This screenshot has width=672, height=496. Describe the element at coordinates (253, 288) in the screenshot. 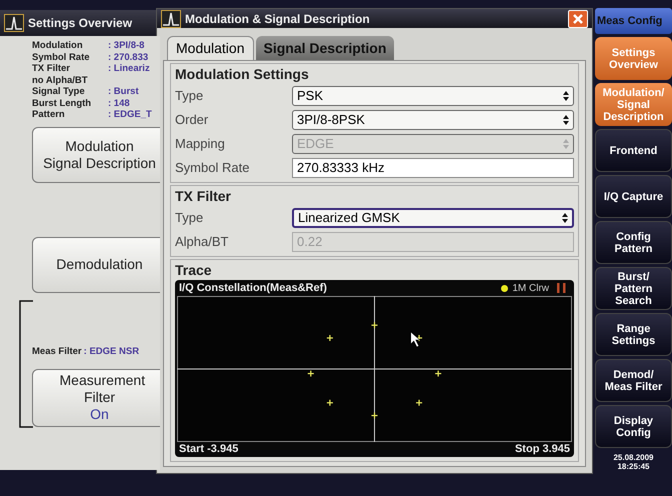

I see `plot-title: I/Q Constellation(Meas&Ref)` at that location.